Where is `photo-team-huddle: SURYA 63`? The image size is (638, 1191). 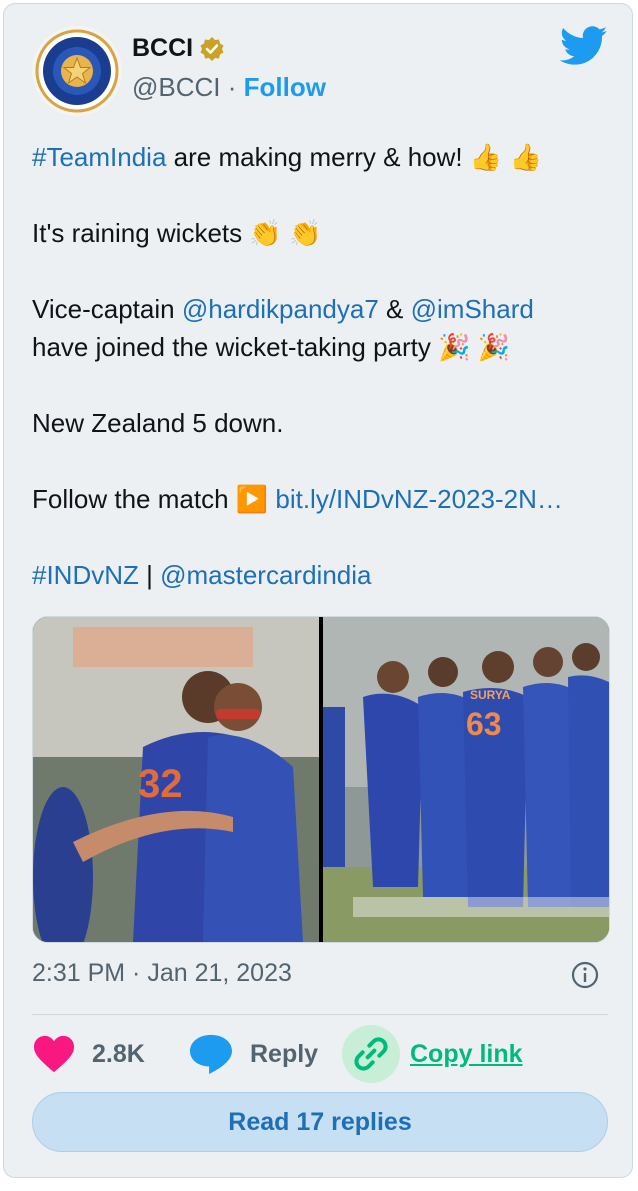 photo-team-huddle: SURYA 63 is located at coordinates (466, 779).